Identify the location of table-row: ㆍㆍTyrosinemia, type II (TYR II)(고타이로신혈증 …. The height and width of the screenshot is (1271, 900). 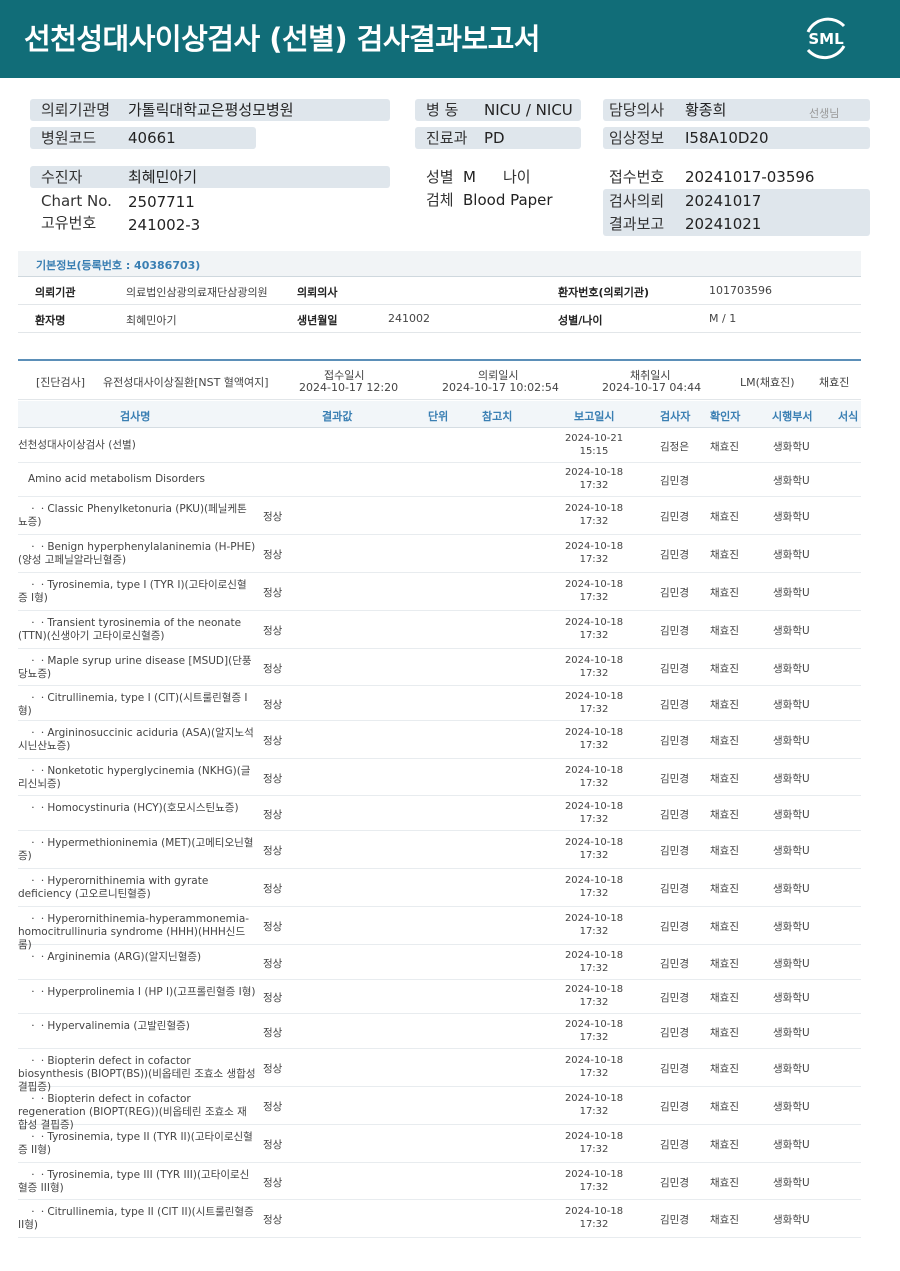
(439, 1144).